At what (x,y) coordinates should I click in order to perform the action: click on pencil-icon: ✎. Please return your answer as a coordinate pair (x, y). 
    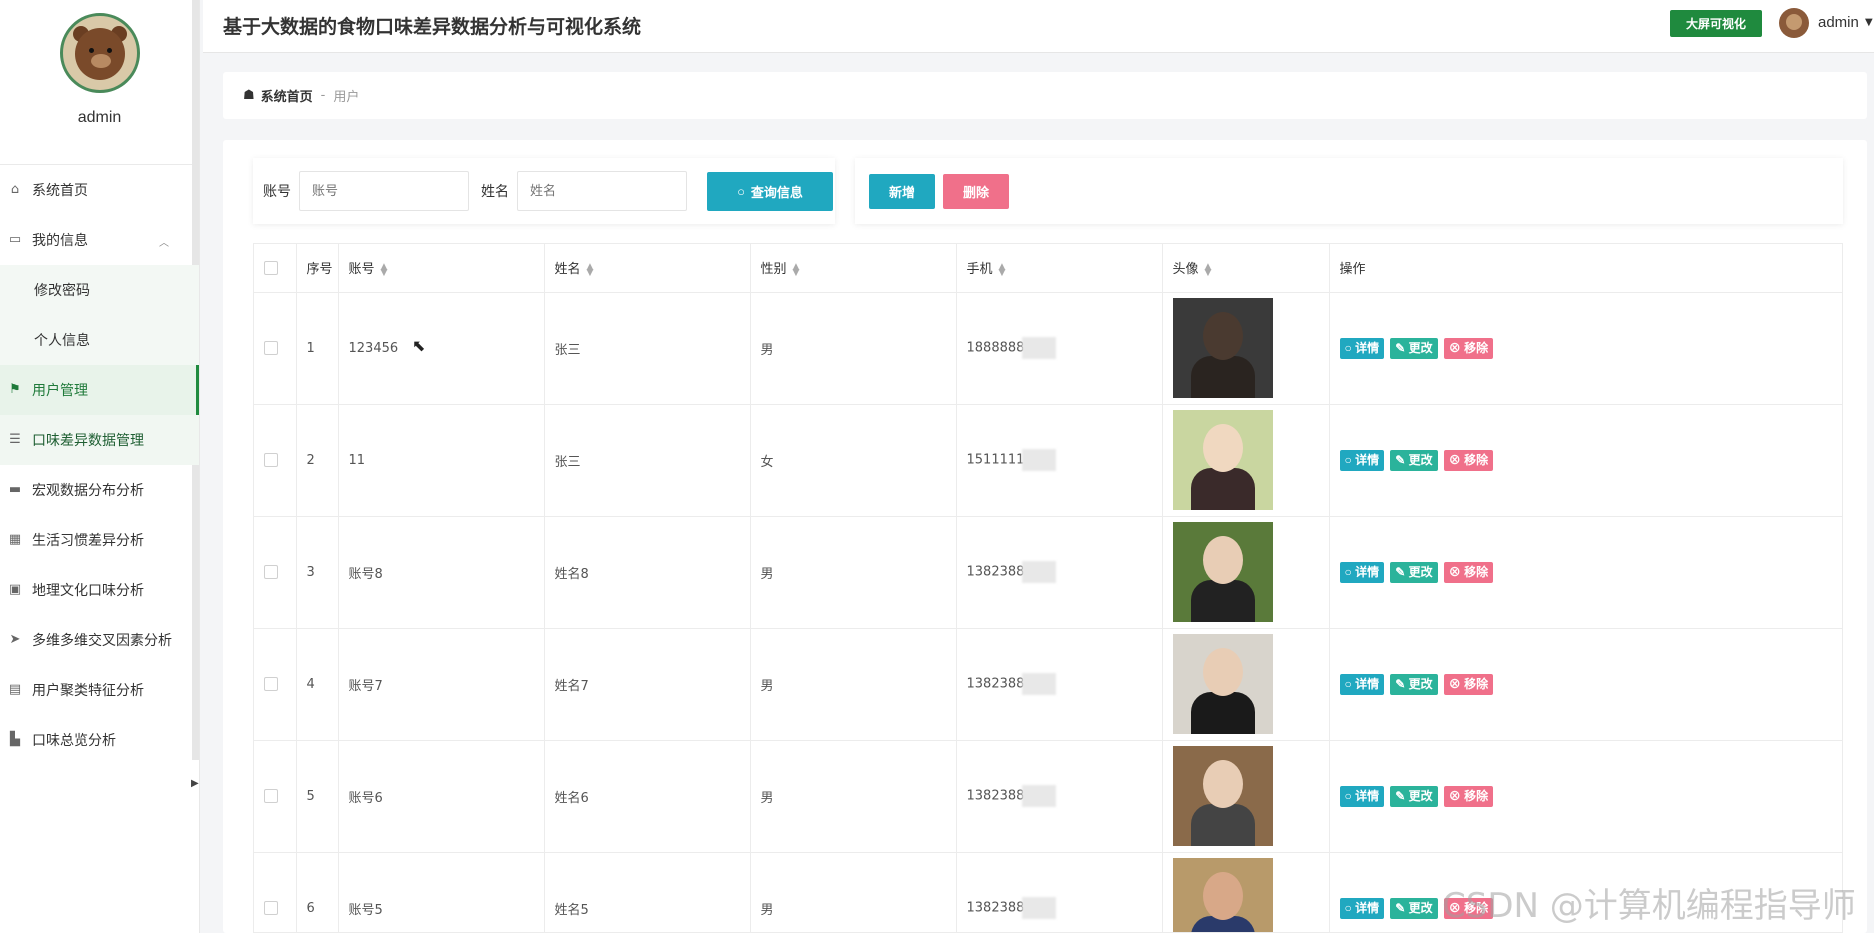
    Looking at the image, I should click on (1402, 683).